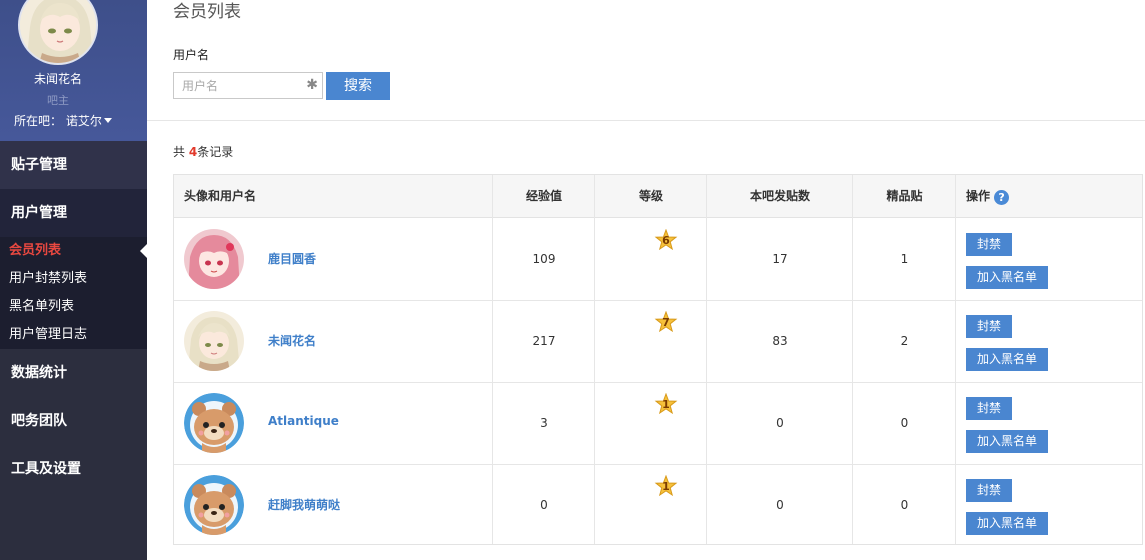 The height and width of the screenshot is (560, 1145). Describe the element at coordinates (73, 165) in the screenshot. I see `menu-posts: 贴子管理` at that location.